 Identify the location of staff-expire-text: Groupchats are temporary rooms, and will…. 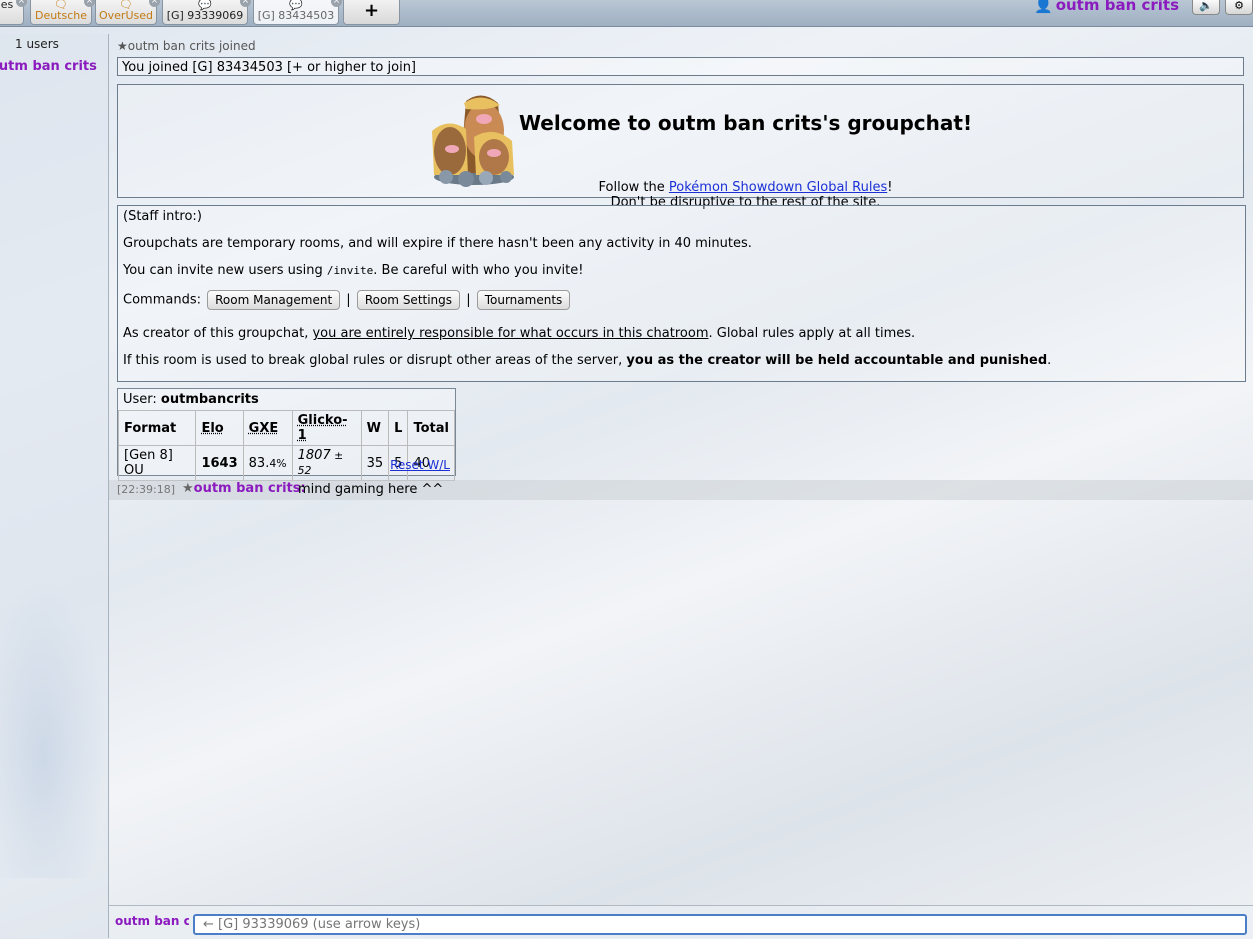
(437, 243).